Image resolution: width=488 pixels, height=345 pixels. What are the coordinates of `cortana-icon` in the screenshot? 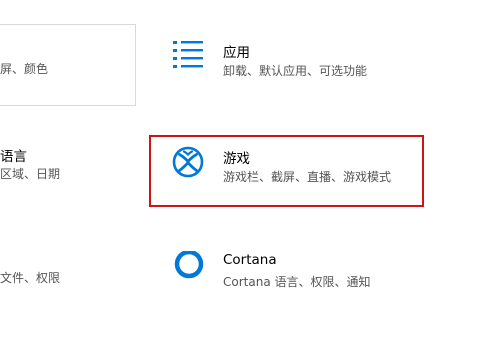 It's located at (189, 267).